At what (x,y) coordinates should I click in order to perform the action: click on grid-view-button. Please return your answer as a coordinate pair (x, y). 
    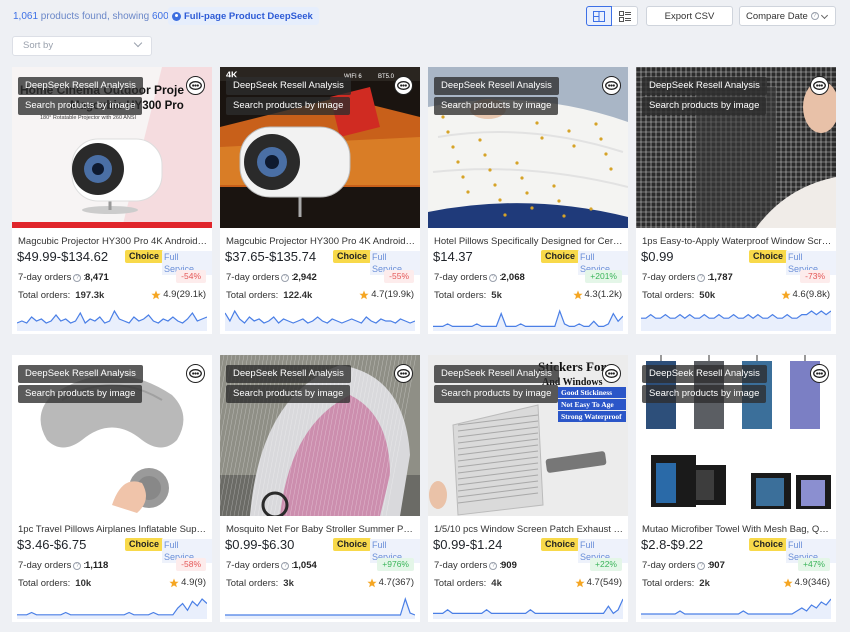
    Looking at the image, I should click on (599, 16).